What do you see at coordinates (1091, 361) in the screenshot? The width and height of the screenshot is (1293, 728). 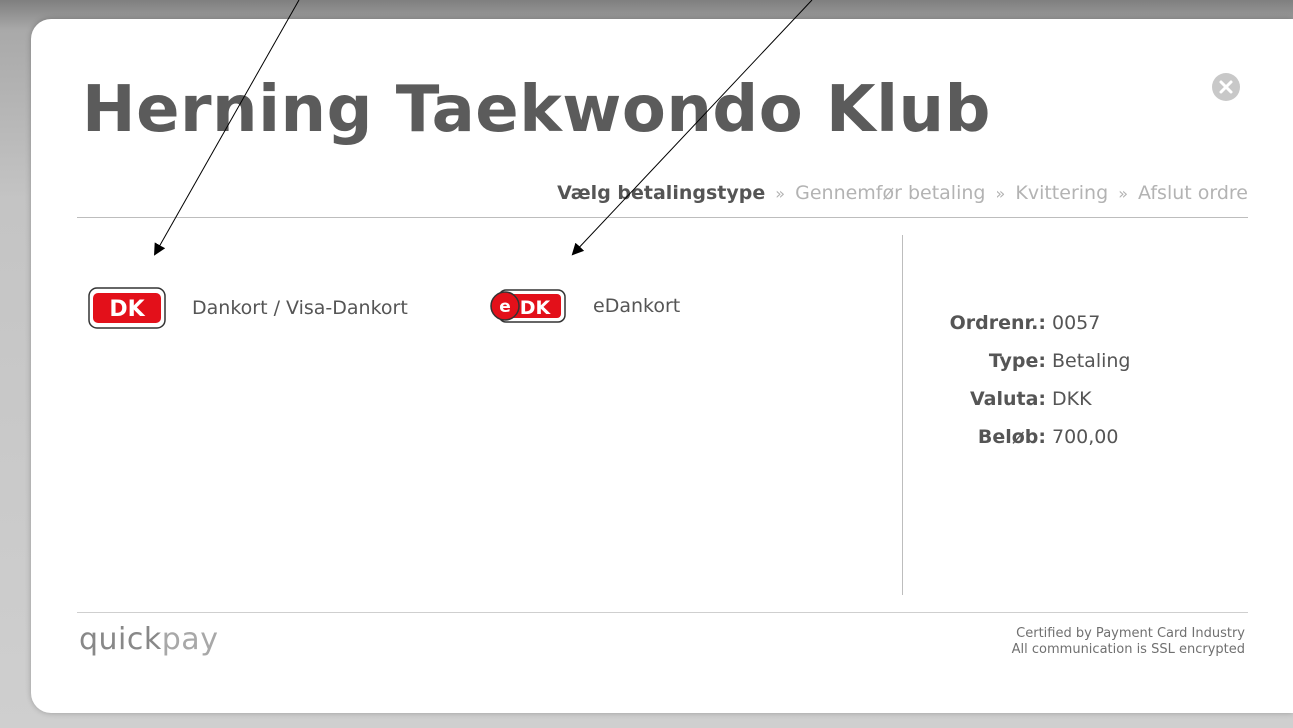 I see `order-type-value: Betaling` at bounding box center [1091, 361].